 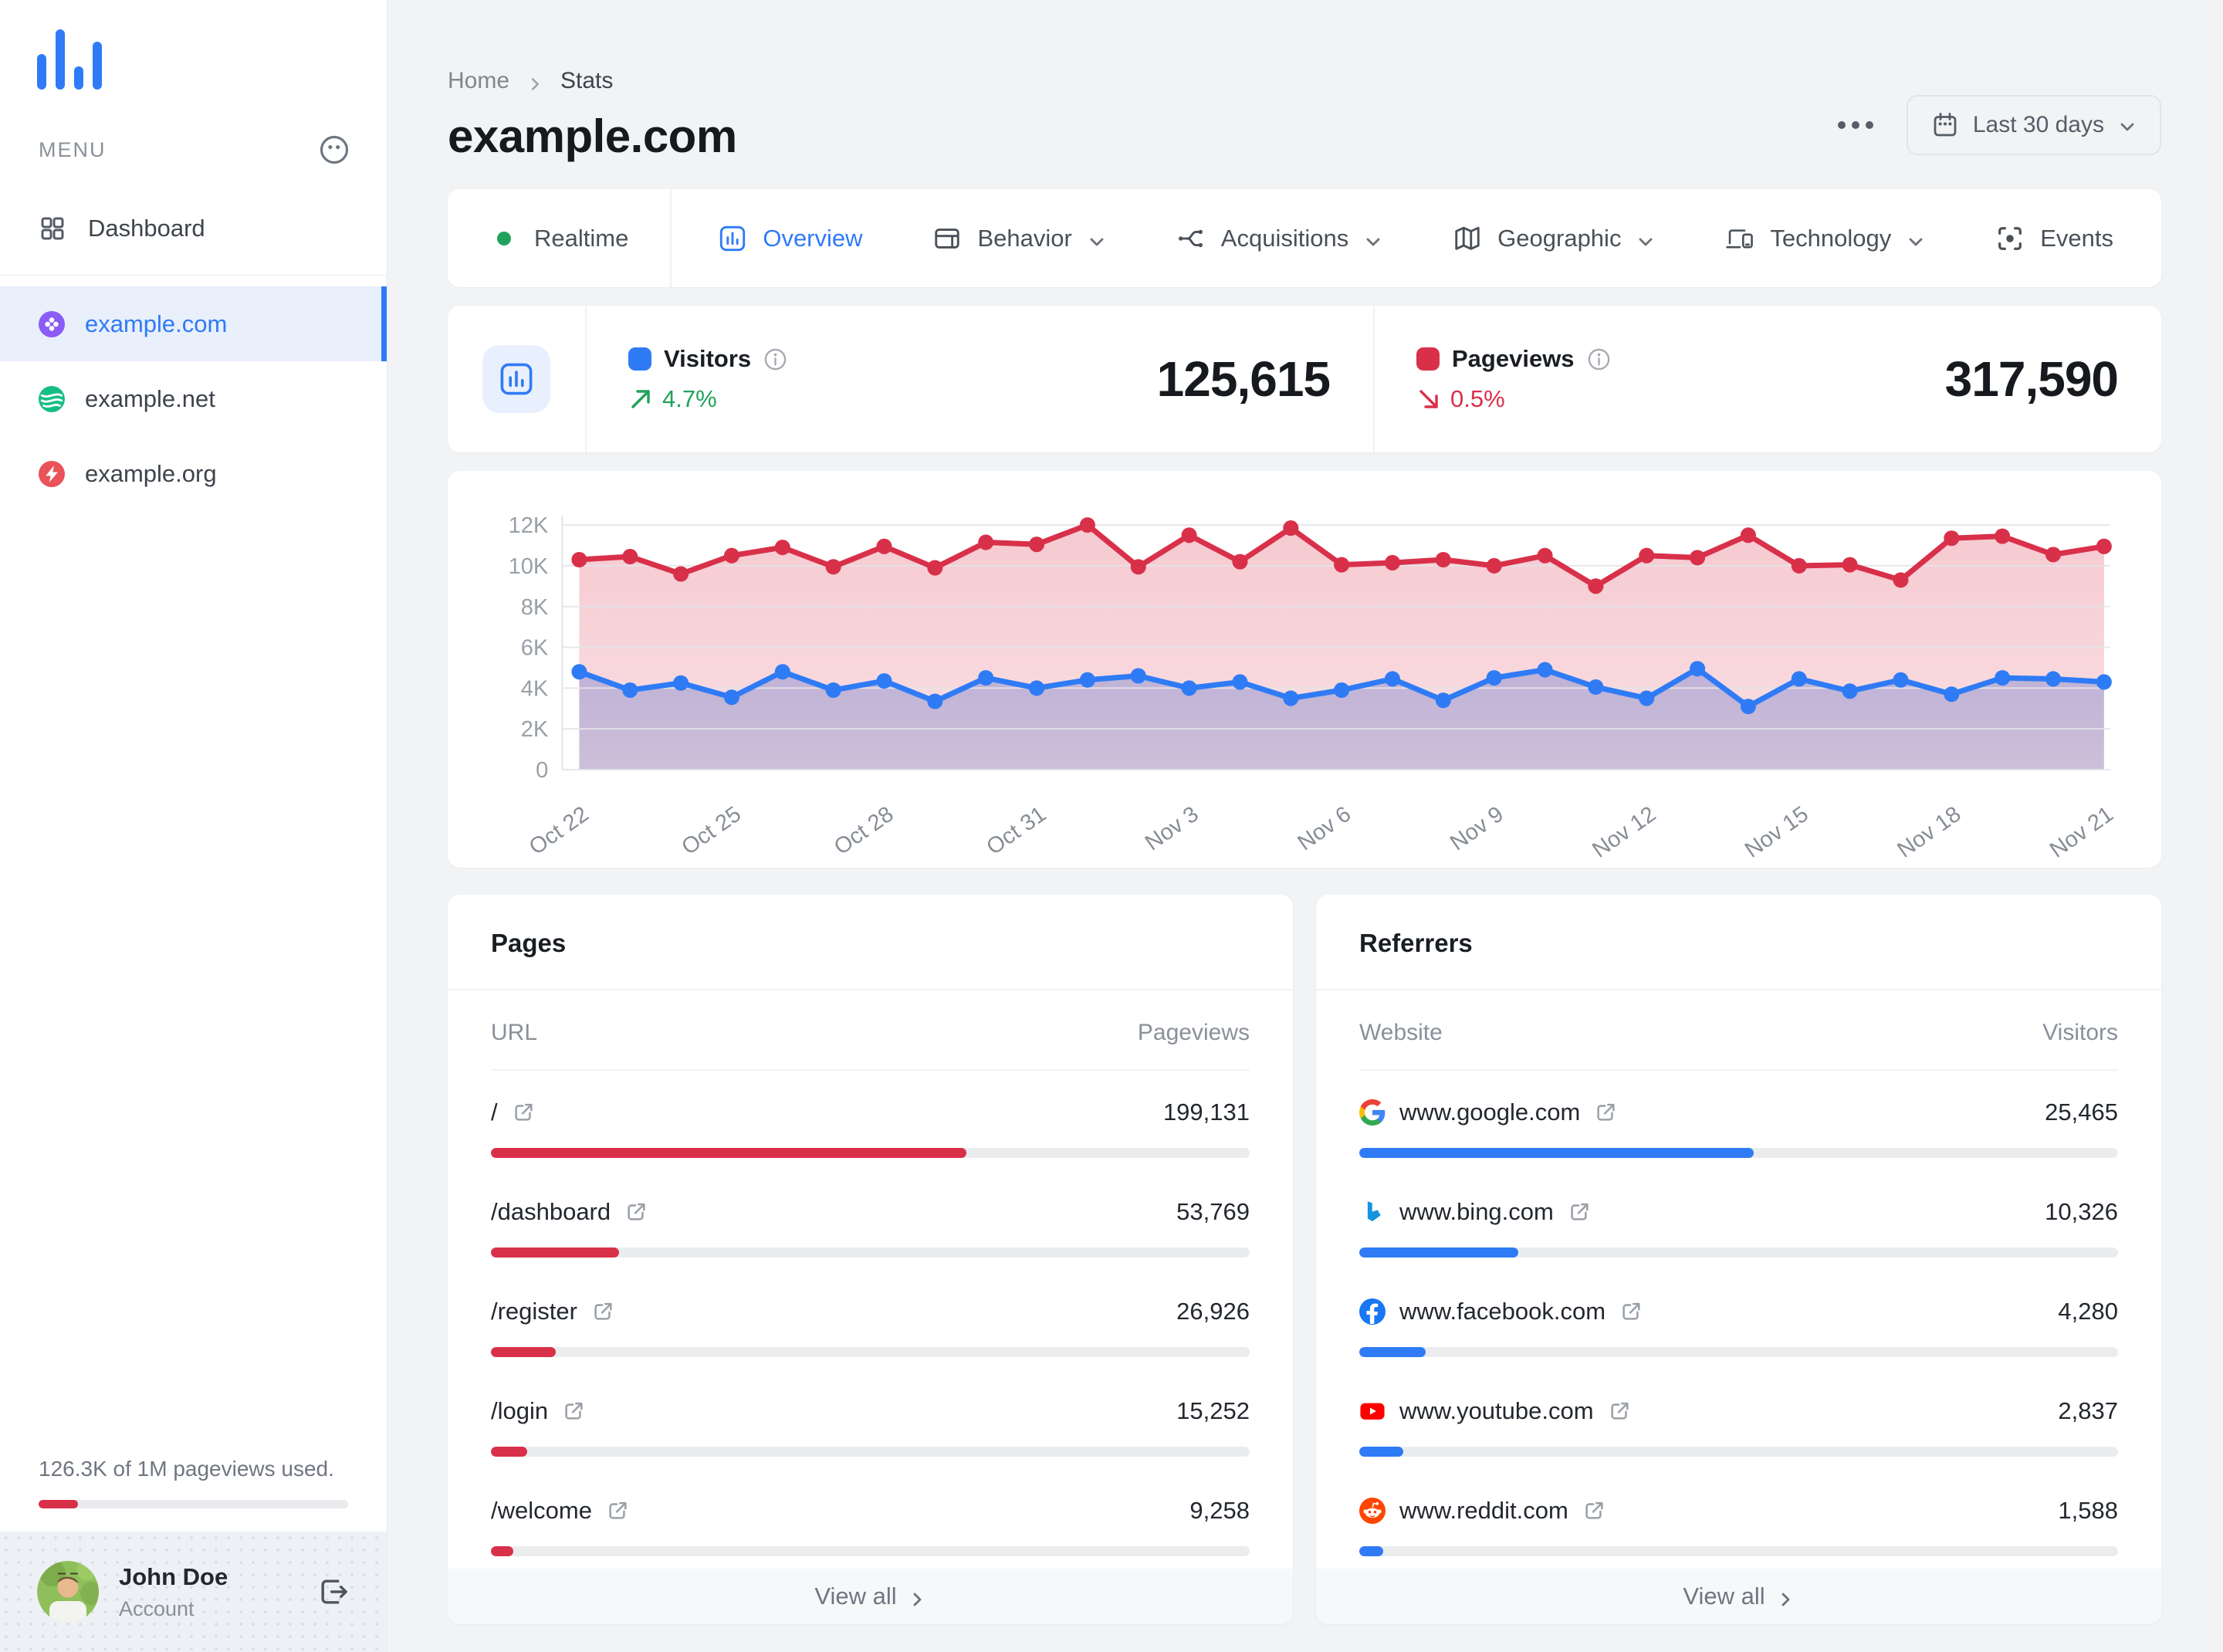 What do you see at coordinates (1739, 238) in the screenshot?
I see `technology-icon` at bounding box center [1739, 238].